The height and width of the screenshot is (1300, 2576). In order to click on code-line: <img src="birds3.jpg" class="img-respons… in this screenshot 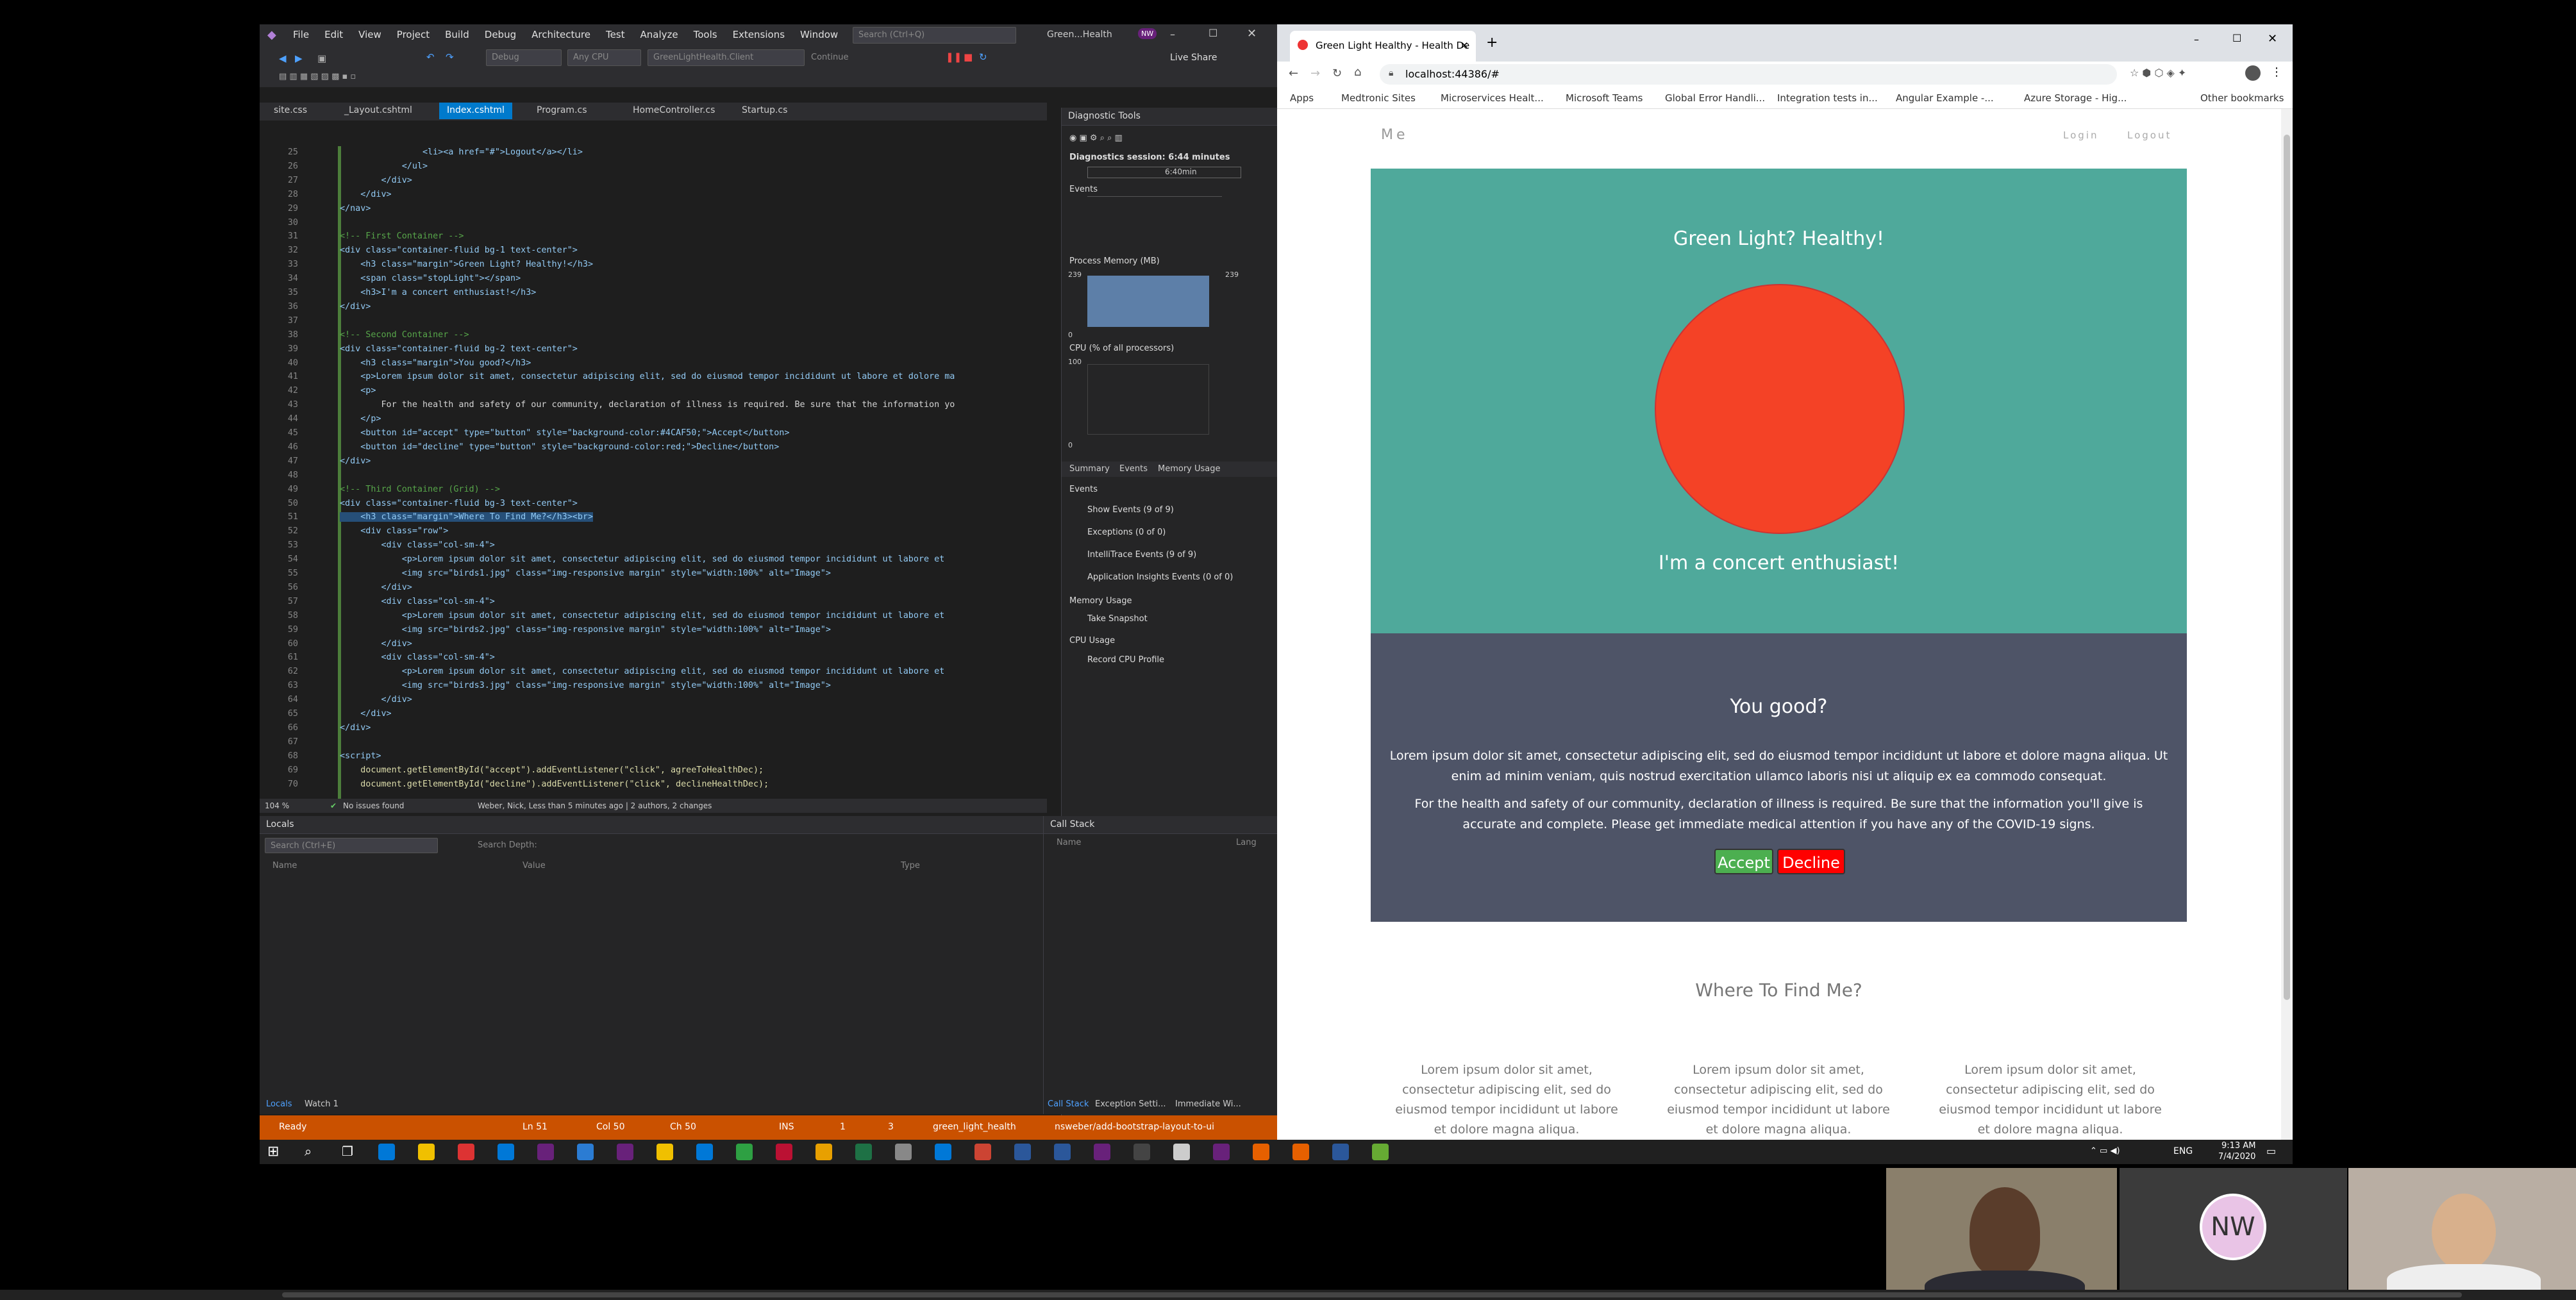, I will do `click(585, 686)`.